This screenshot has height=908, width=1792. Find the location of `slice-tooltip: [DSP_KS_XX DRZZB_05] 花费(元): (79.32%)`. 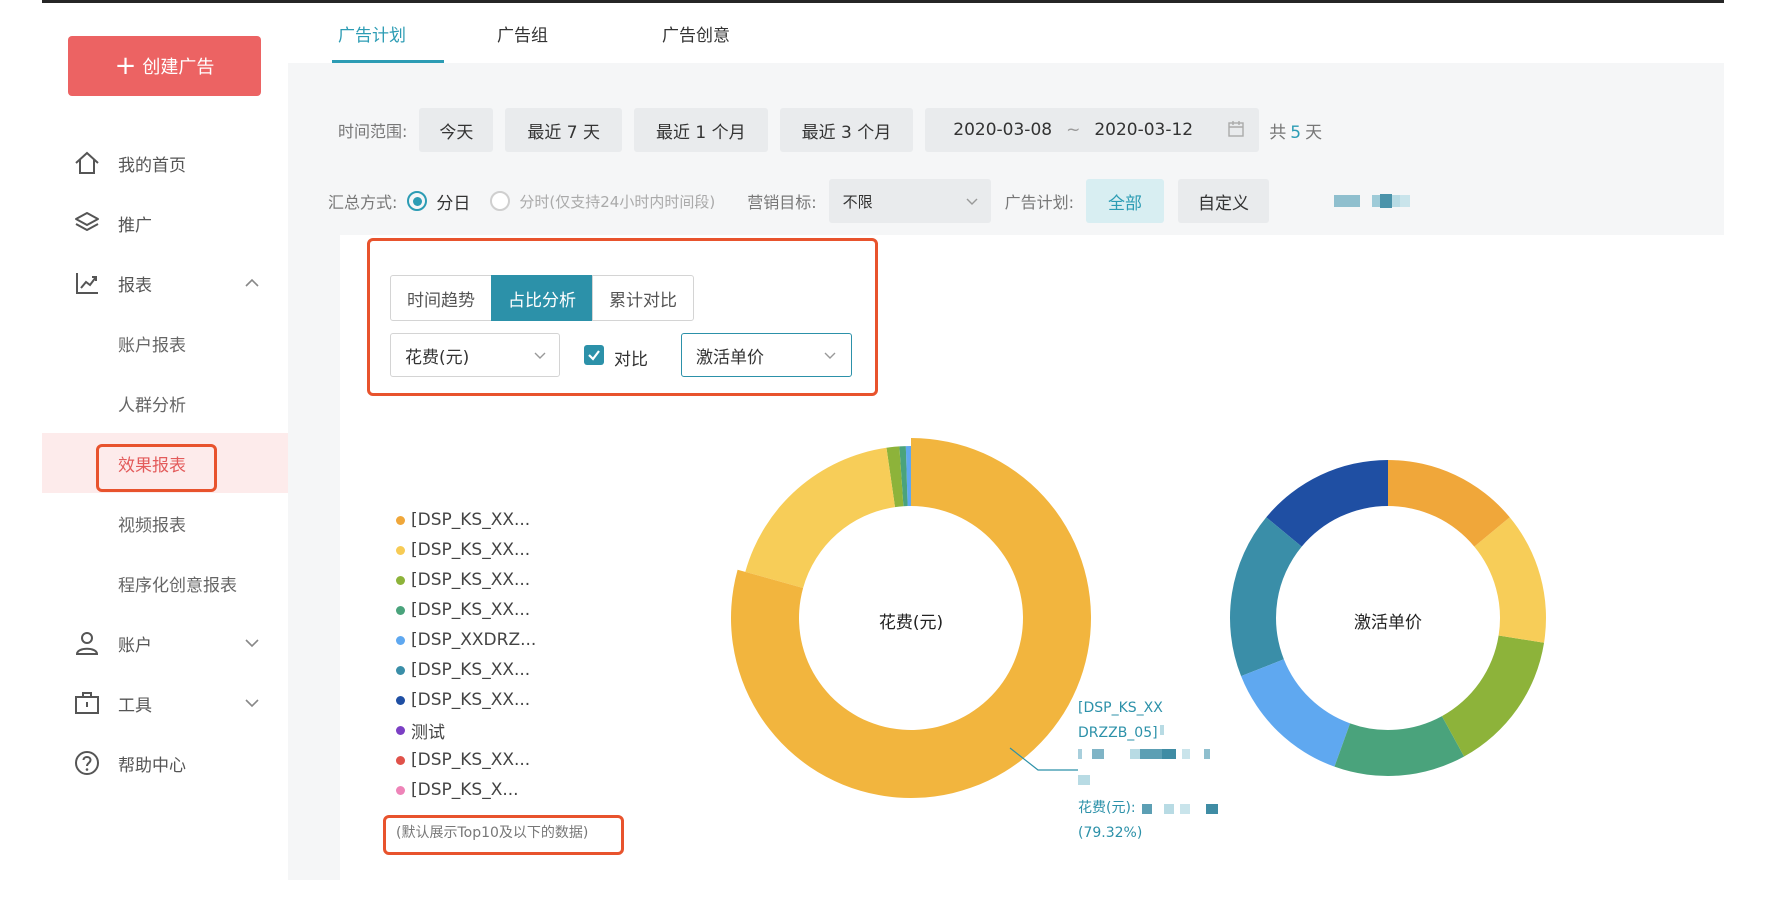

slice-tooltip: [DSP_KS_XX DRZZB_05] 花费(元): (79.32%) is located at coordinates (1152, 771).